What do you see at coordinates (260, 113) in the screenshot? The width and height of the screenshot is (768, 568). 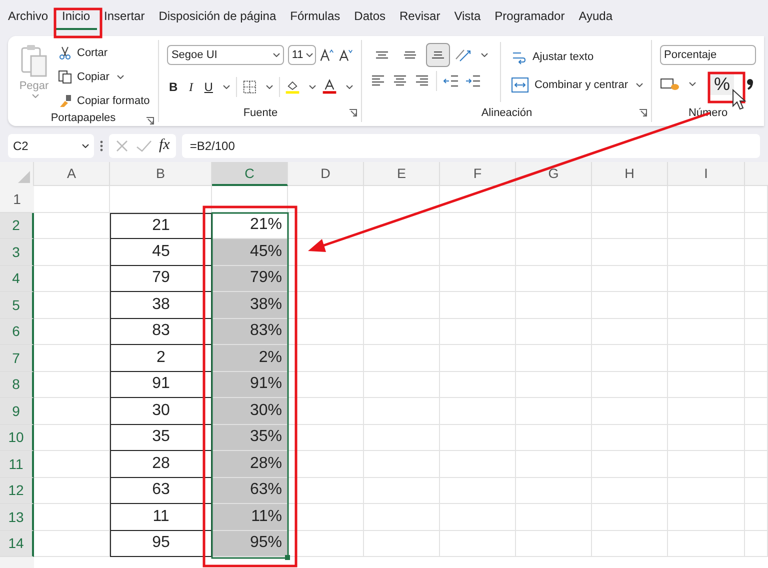 I see `group-label: Fuente` at bounding box center [260, 113].